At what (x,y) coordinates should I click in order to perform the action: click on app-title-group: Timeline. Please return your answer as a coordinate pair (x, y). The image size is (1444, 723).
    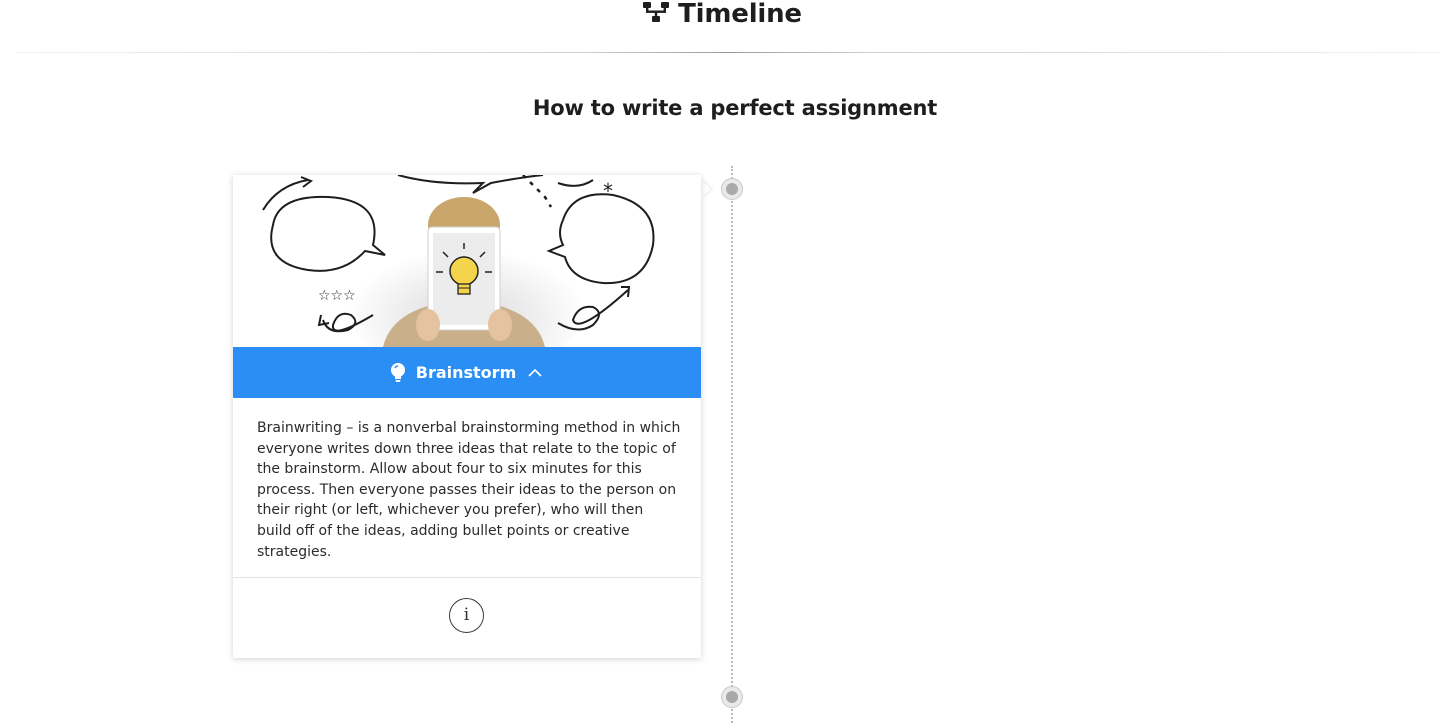
    Looking at the image, I should click on (722, 14).